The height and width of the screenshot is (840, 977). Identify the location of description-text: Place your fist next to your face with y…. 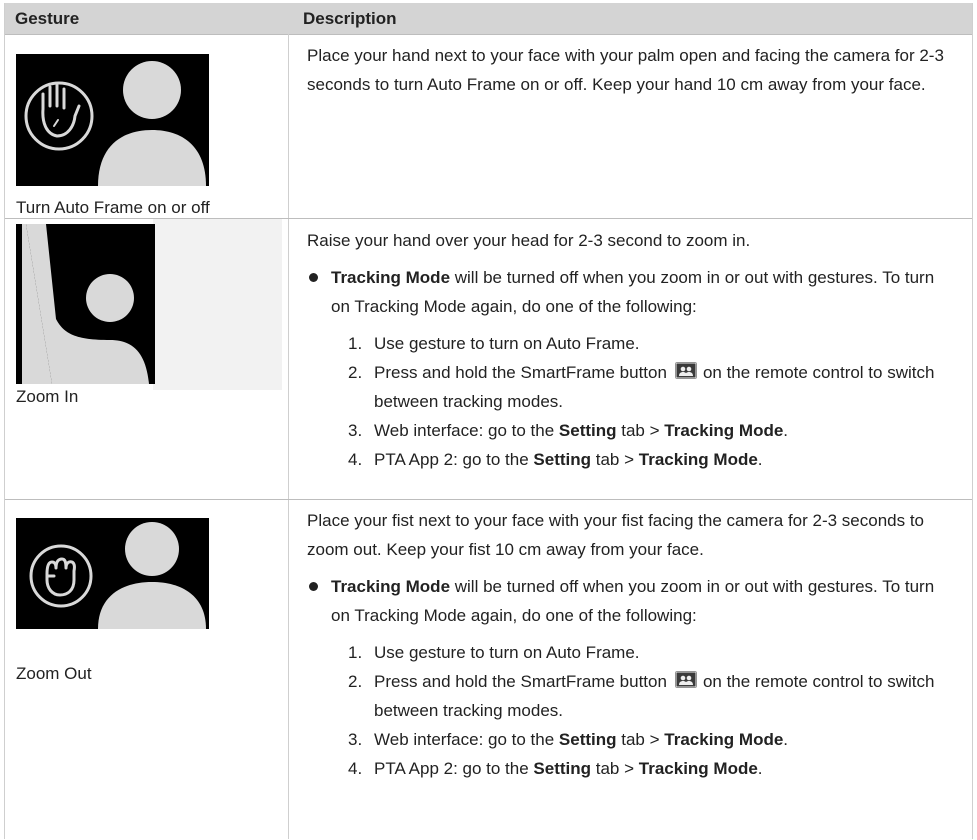
(616, 535).